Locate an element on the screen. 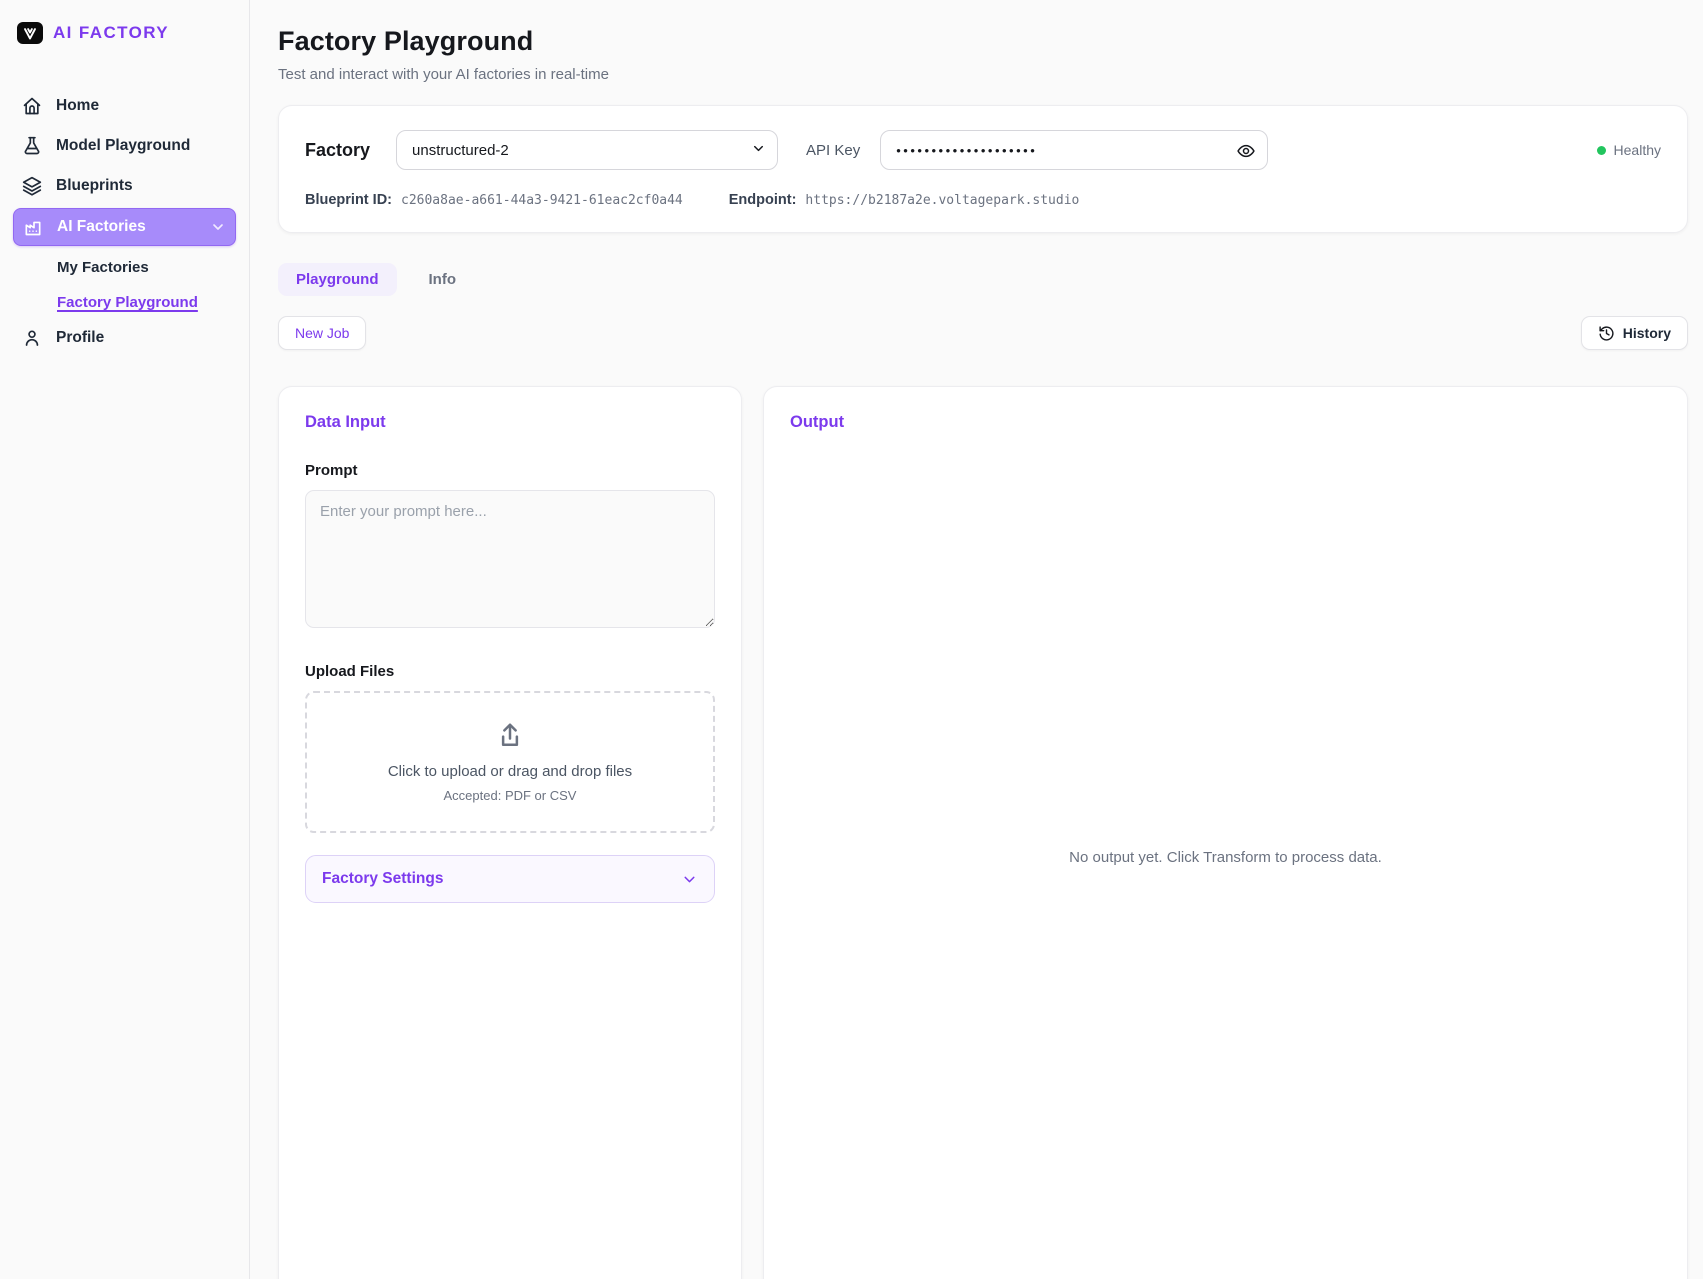 The width and height of the screenshot is (1703, 1279). voltage-v-logo-icon is located at coordinates (30, 33).